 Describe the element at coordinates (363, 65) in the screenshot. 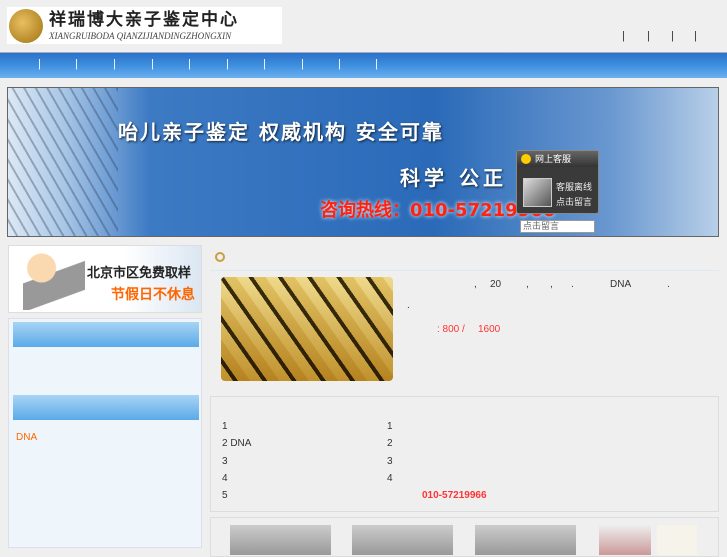

I see `main-nav: | | | | | | | | | |` at that location.